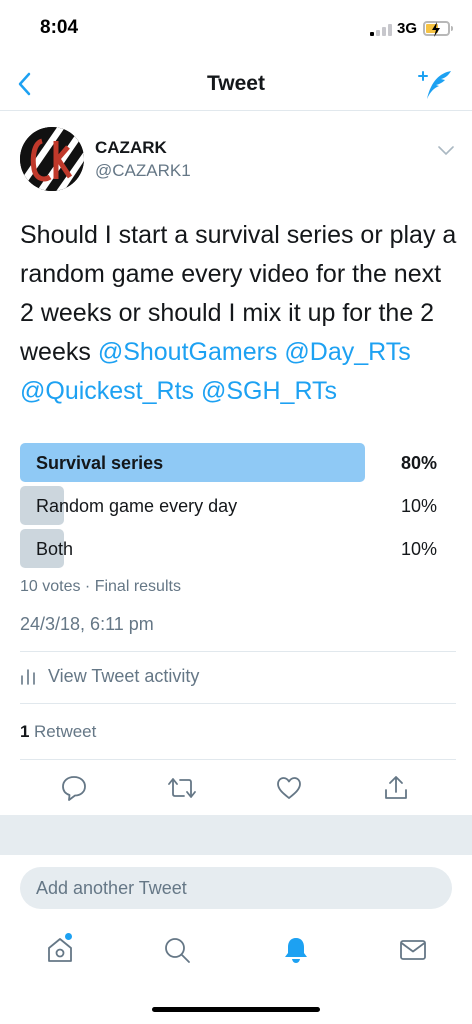 This screenshot has height=1024, width=472. Describe the element at coordinates (238, 677) in the screenshot. I see `view-tweet-activity-link: View Tweet activity` at that location.